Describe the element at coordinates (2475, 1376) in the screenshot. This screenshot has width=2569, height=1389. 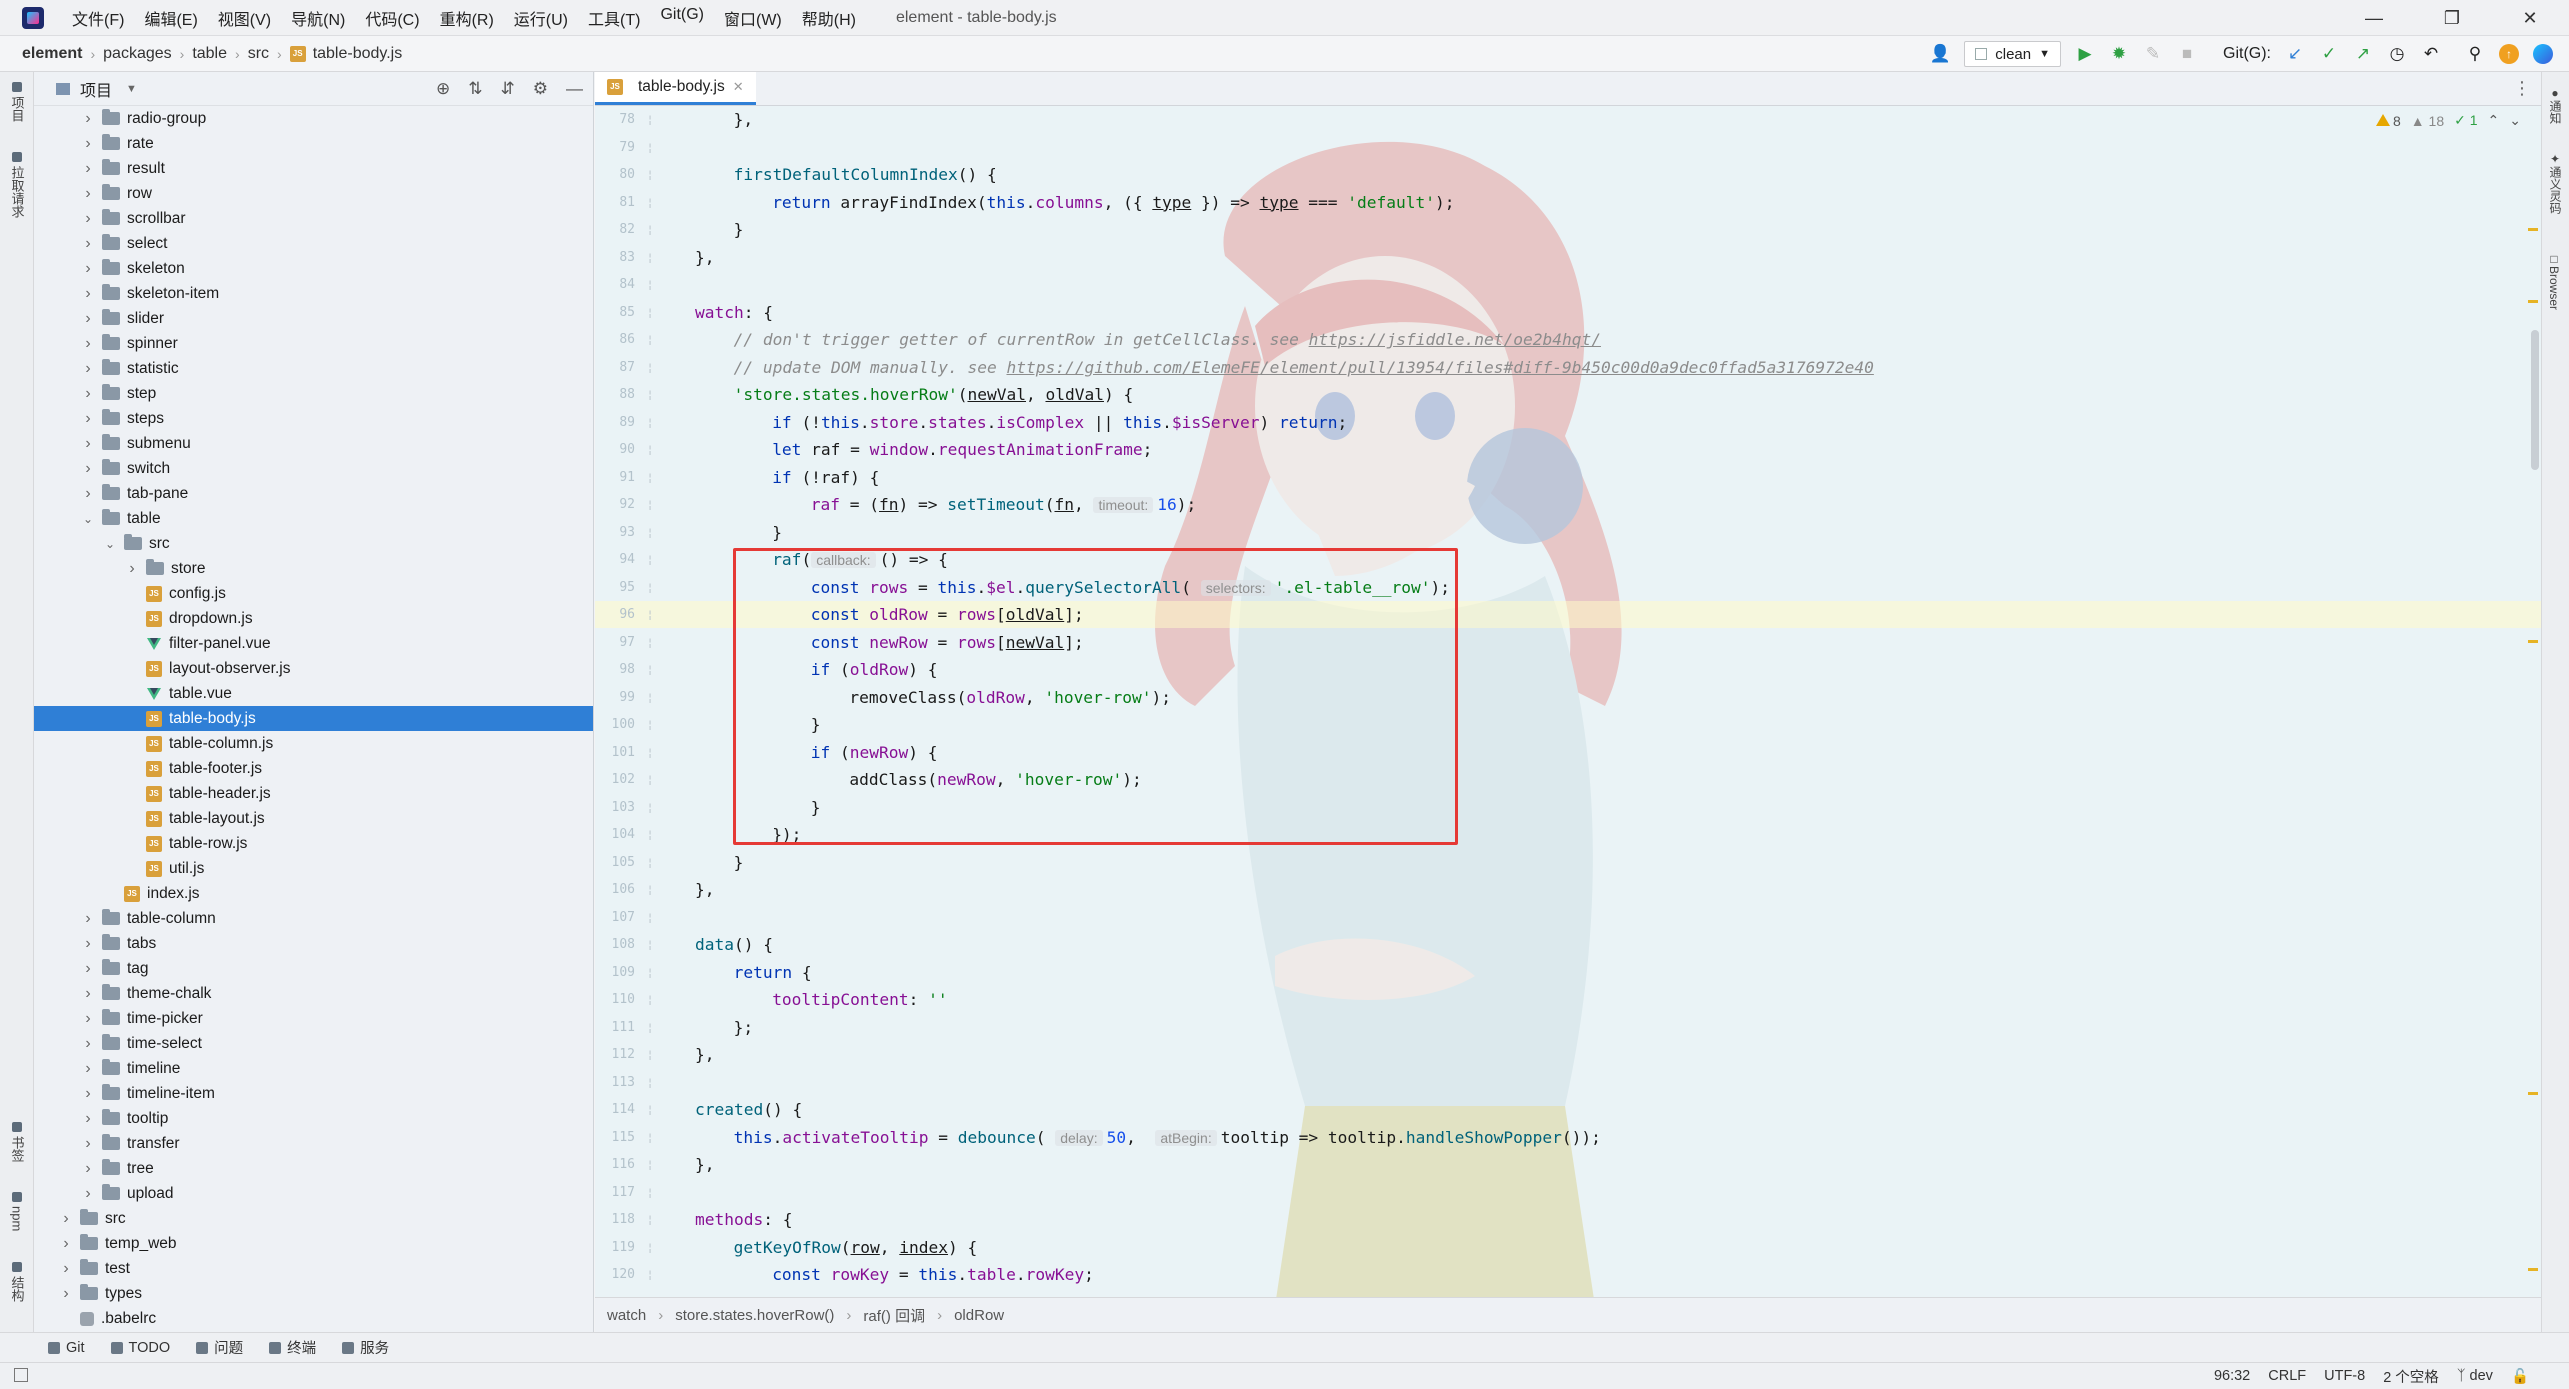
I see `git-branch: ᛉ dev` at that location.